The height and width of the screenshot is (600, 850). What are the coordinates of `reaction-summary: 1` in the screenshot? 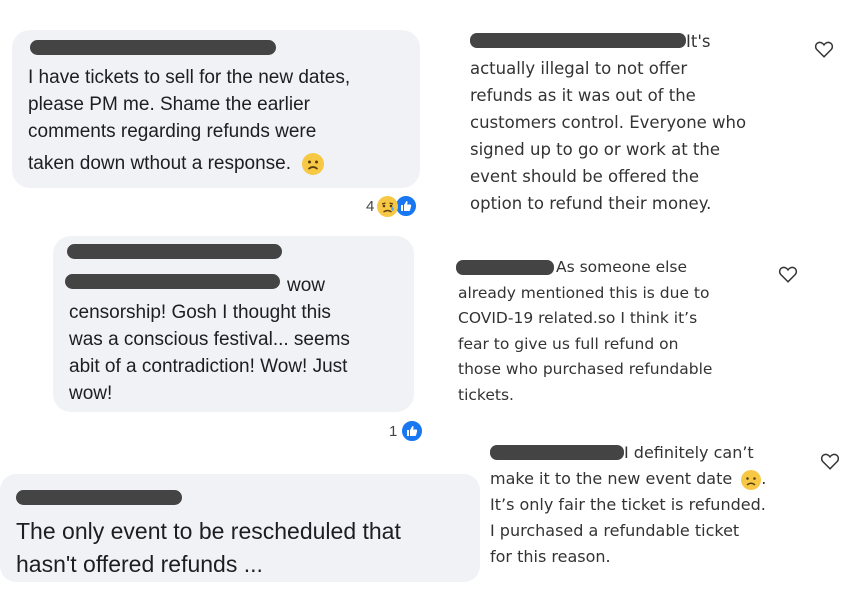 It's located at (407, 431).